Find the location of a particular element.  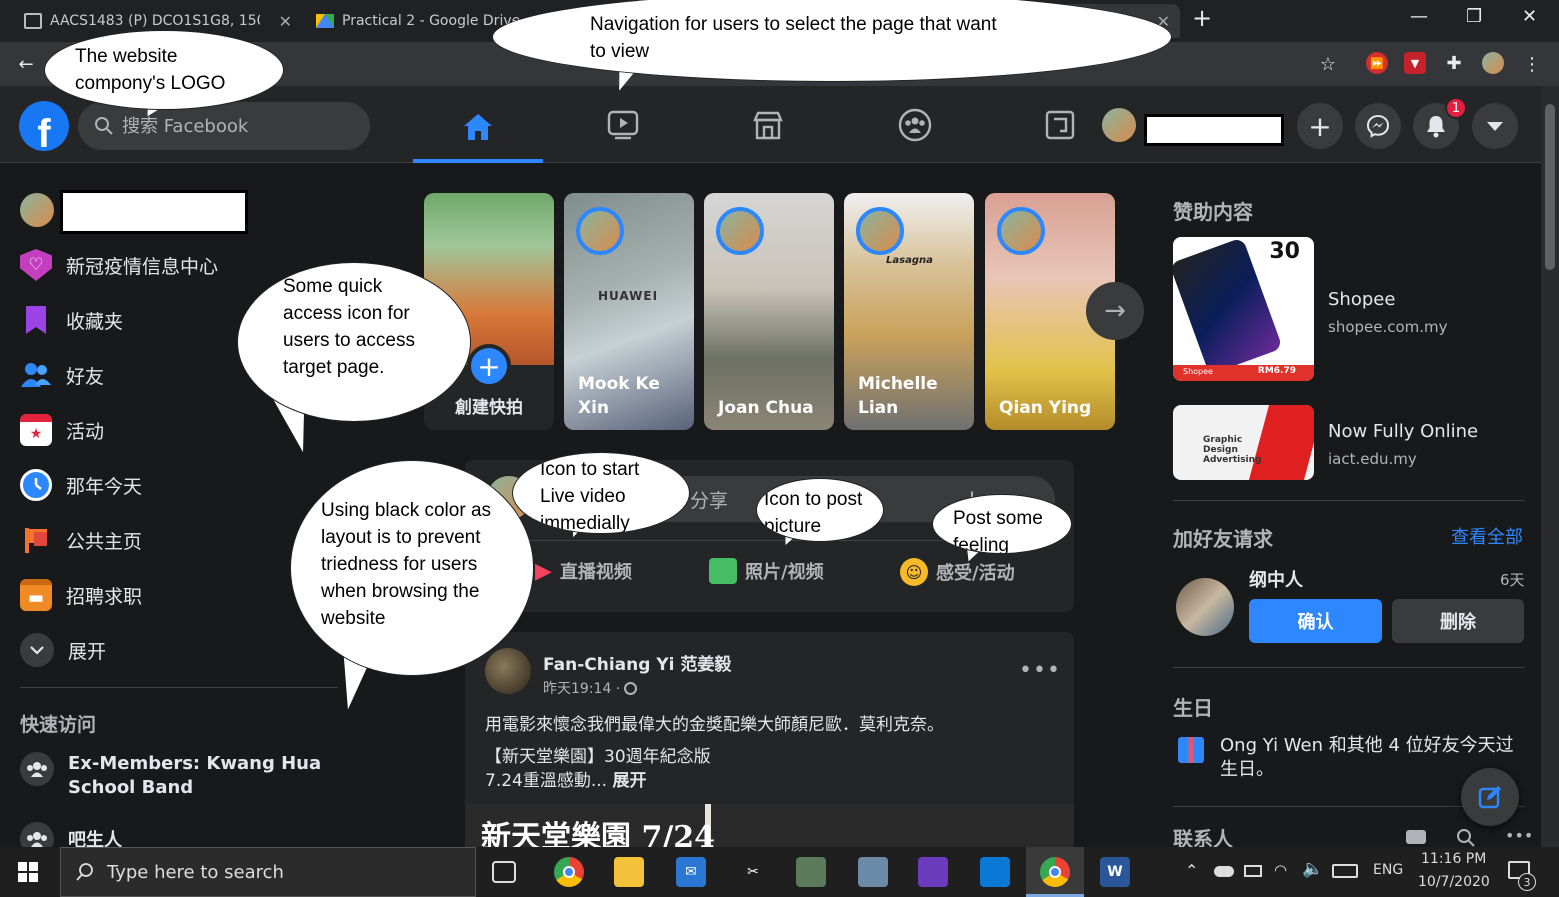

create-button: + is located at coordinates (1320, 126).